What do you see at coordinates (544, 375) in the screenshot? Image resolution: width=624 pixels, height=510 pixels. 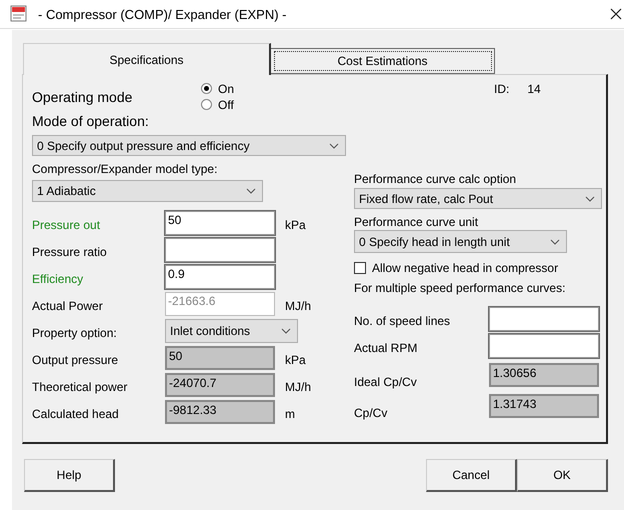 I see `input-field: 1.30656` at bounding box center [544, 375].